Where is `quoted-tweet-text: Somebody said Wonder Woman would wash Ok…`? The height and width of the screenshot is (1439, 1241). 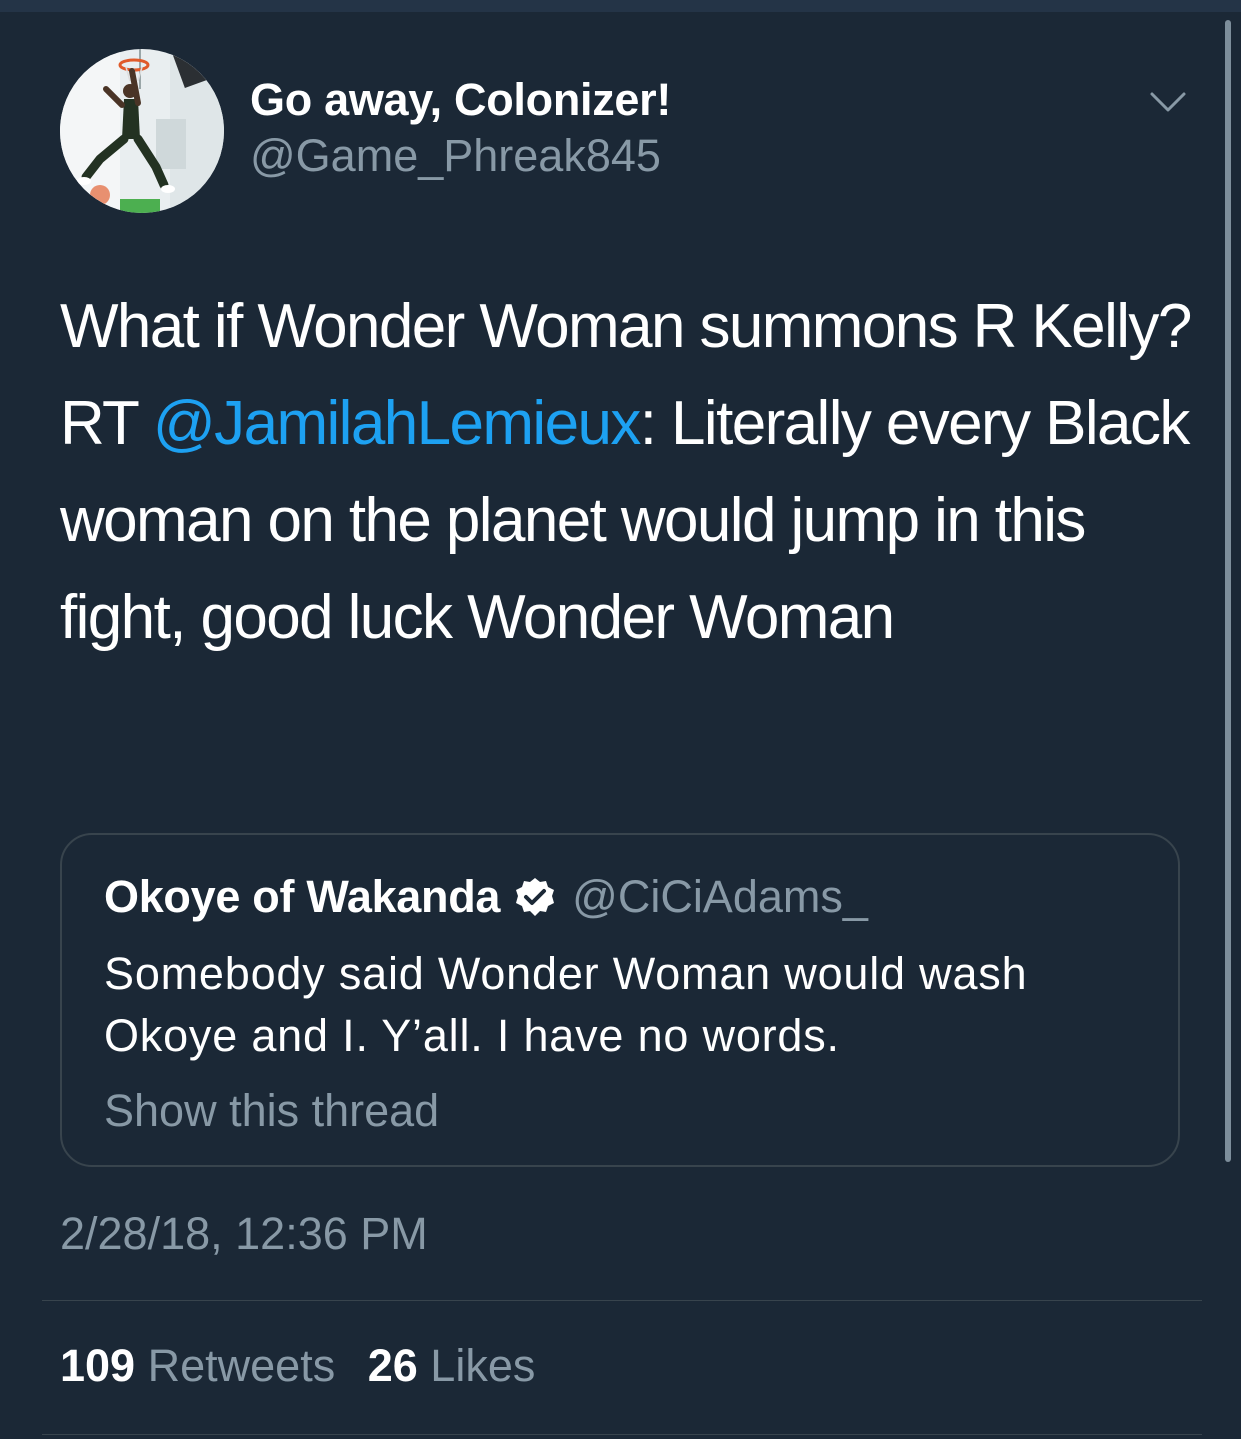 quoted-tweet-text: Somebody said Wonder Woman would wash Ok… is located at coordinates (566, 1004).